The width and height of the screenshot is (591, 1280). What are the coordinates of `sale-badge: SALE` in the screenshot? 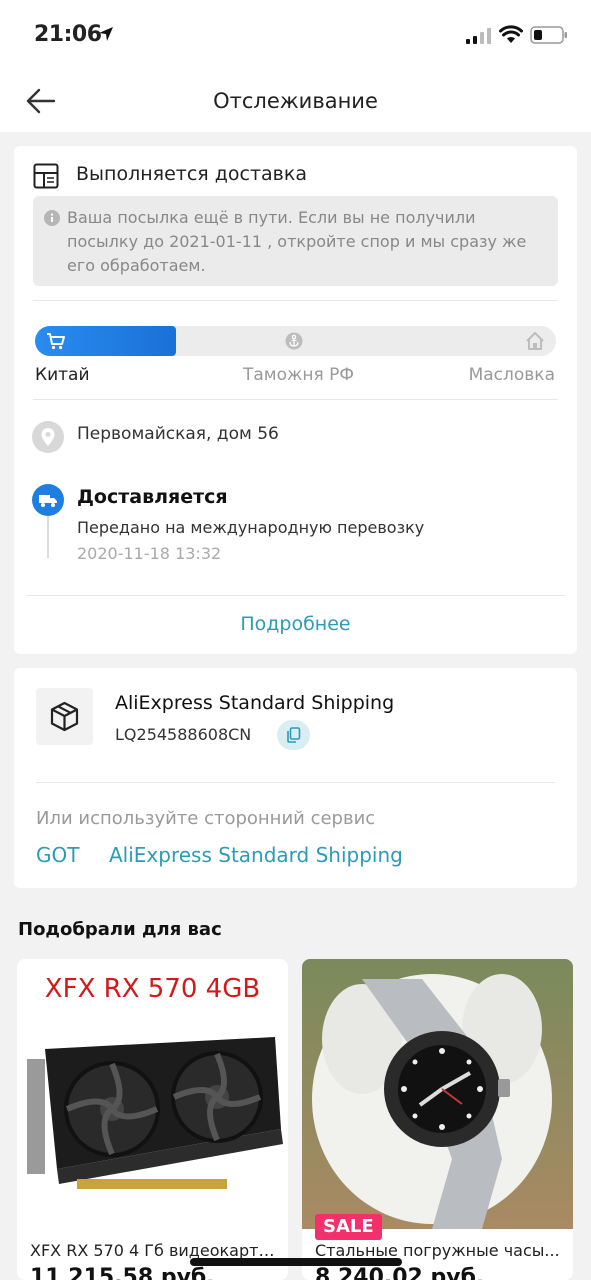 It's located at (348, 1227).